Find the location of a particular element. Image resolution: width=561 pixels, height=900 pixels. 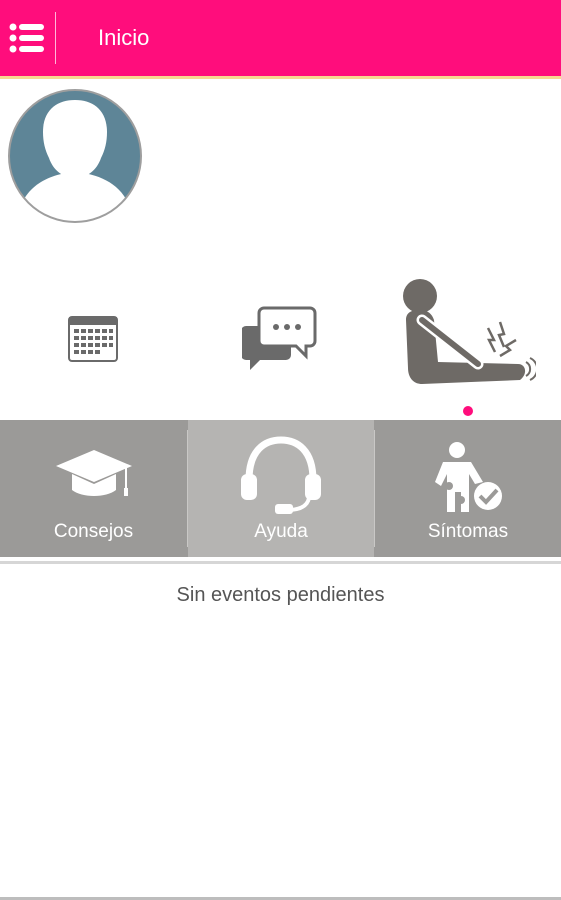

user-avatar-icon is located at coordinates (75, 156).